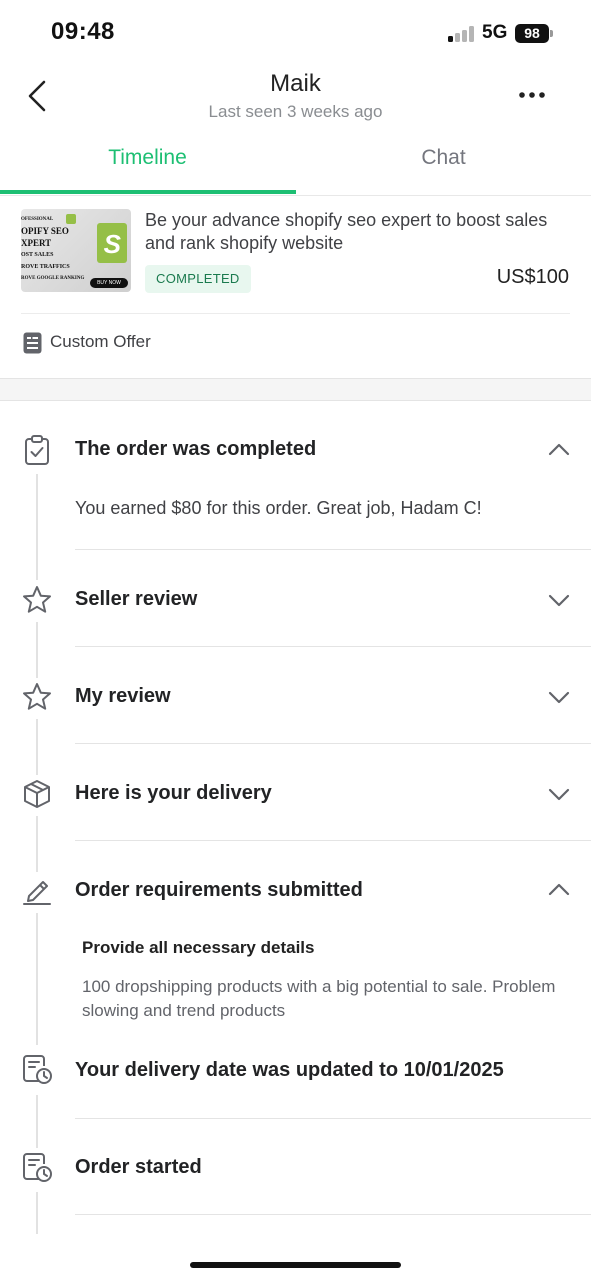 Image resolution: width=591 pixels, height=1280 pixels. I want to click on more-options-button, so click(532, 95).